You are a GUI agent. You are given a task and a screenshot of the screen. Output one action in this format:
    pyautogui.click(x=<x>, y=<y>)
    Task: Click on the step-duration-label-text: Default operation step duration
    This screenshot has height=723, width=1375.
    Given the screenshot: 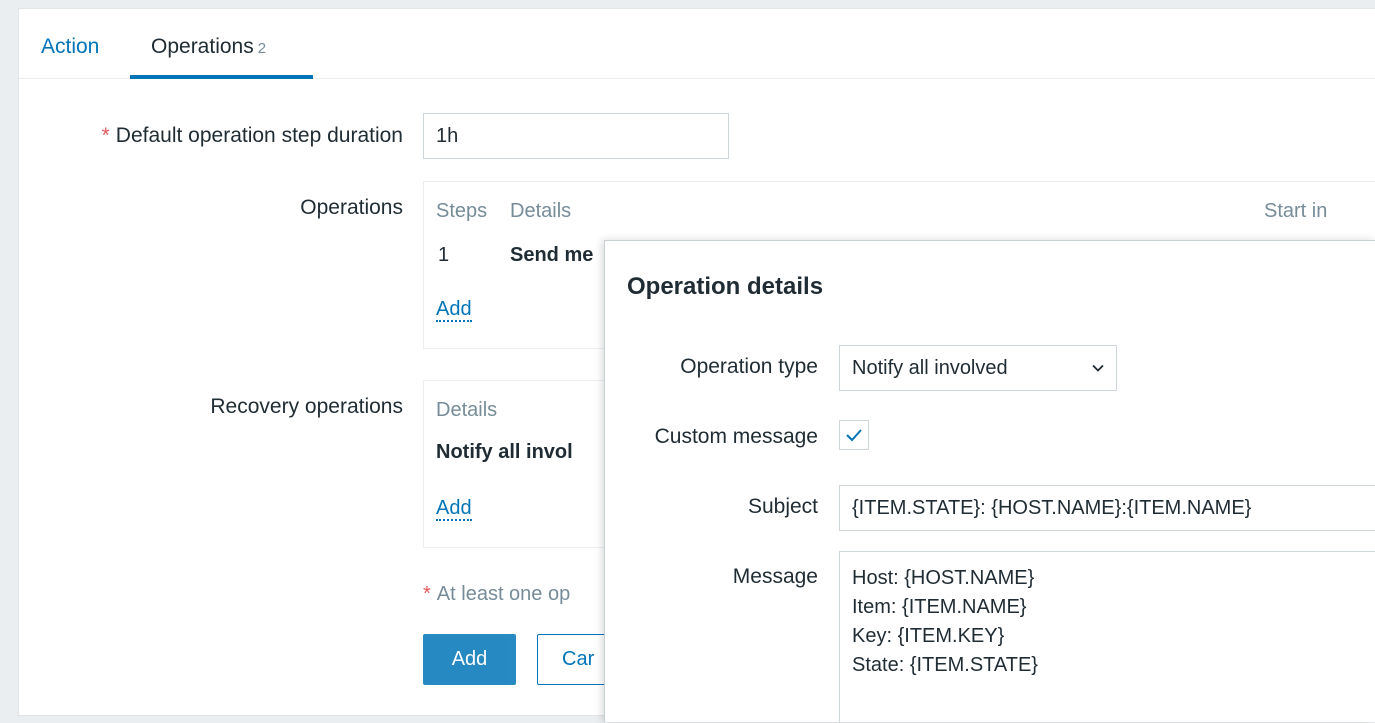 What is the action you would take?
    pyautogui.click(x=259, y=135)
    